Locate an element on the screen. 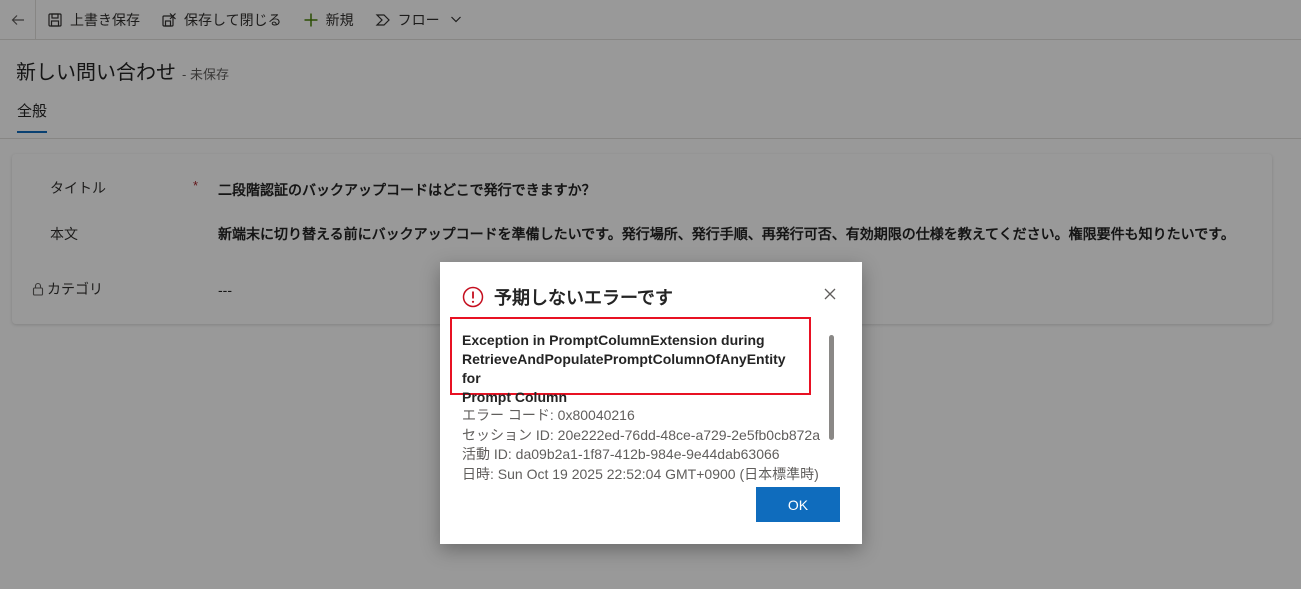  error-code: エラー コード: 0x80040216 is located at coordinates (548, 415).